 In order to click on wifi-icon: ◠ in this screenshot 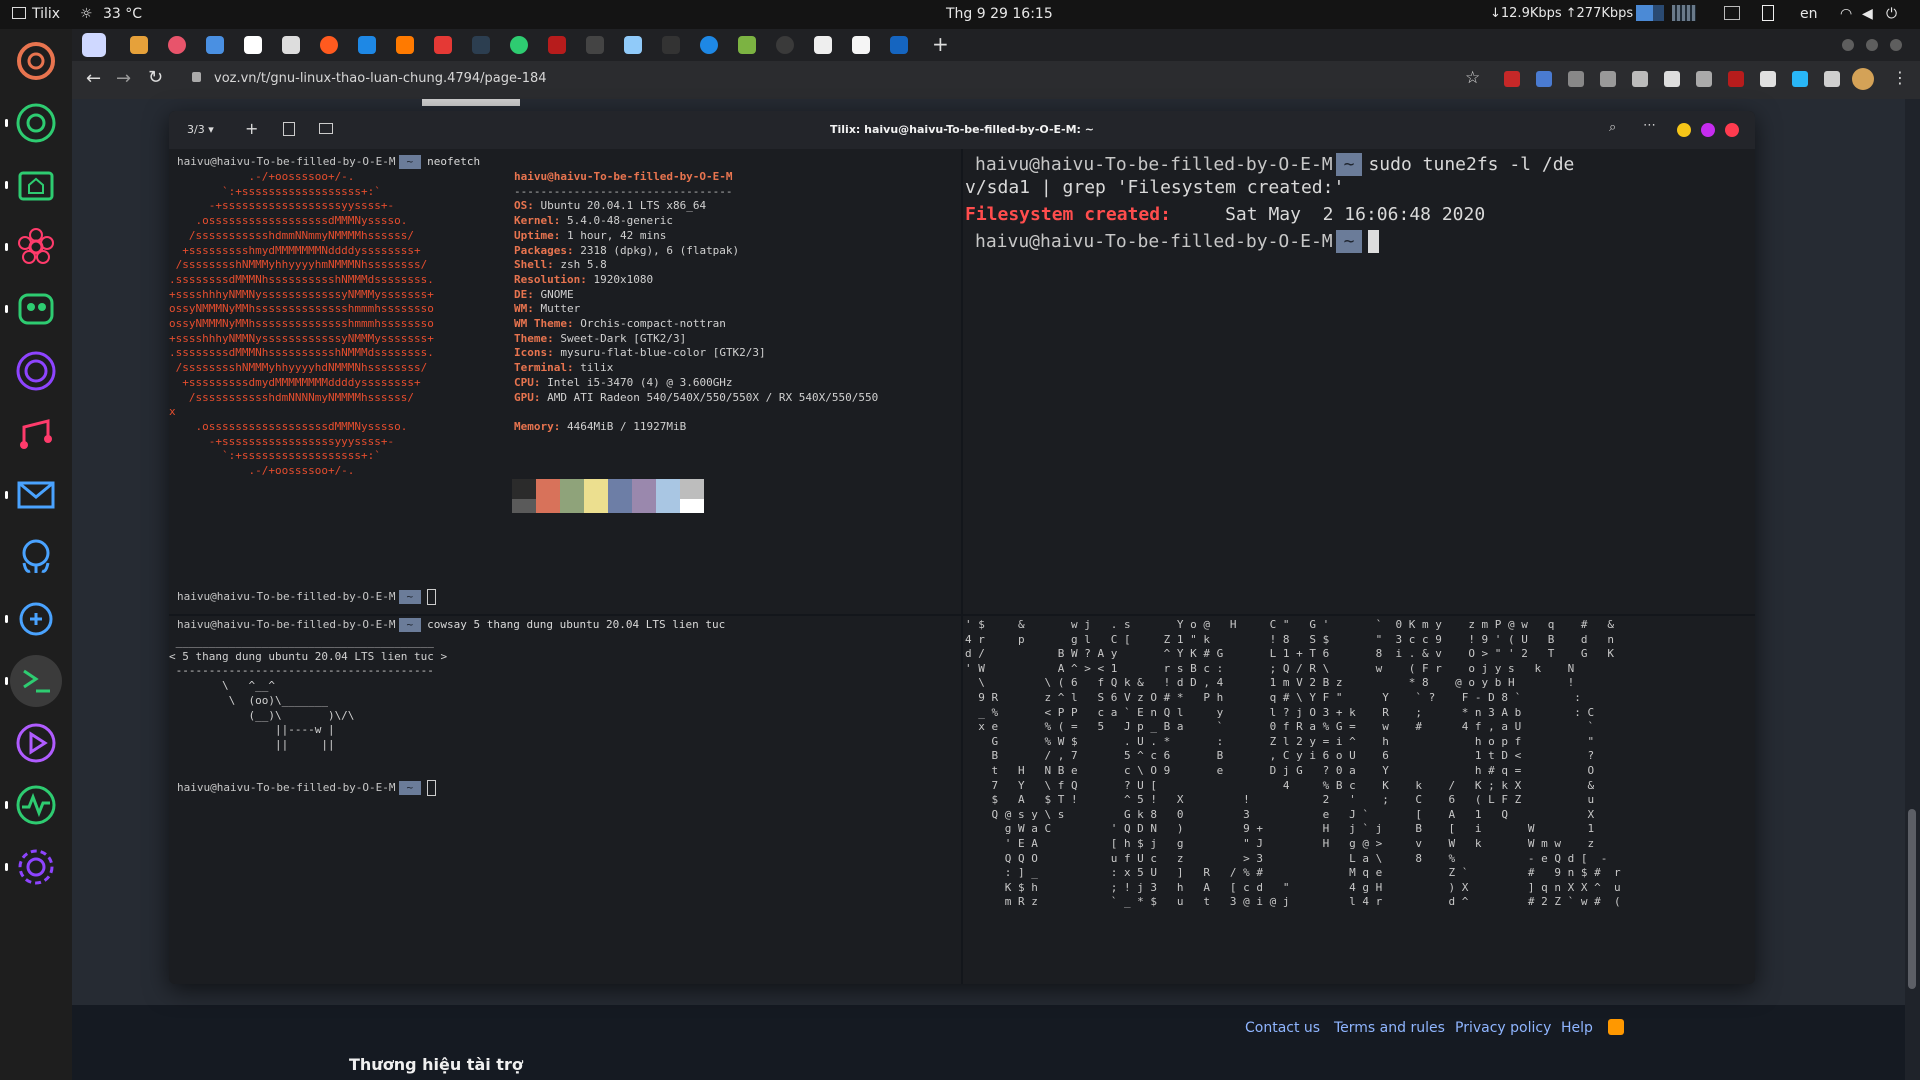, I will do `click(1846, 14)`.